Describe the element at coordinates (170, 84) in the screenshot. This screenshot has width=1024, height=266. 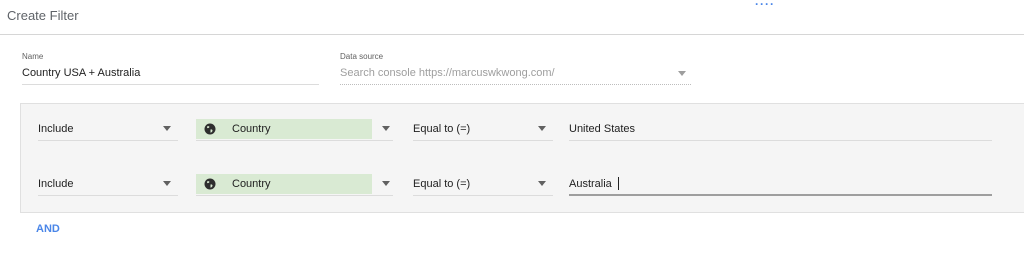
I see `name-input-underline` at that location.